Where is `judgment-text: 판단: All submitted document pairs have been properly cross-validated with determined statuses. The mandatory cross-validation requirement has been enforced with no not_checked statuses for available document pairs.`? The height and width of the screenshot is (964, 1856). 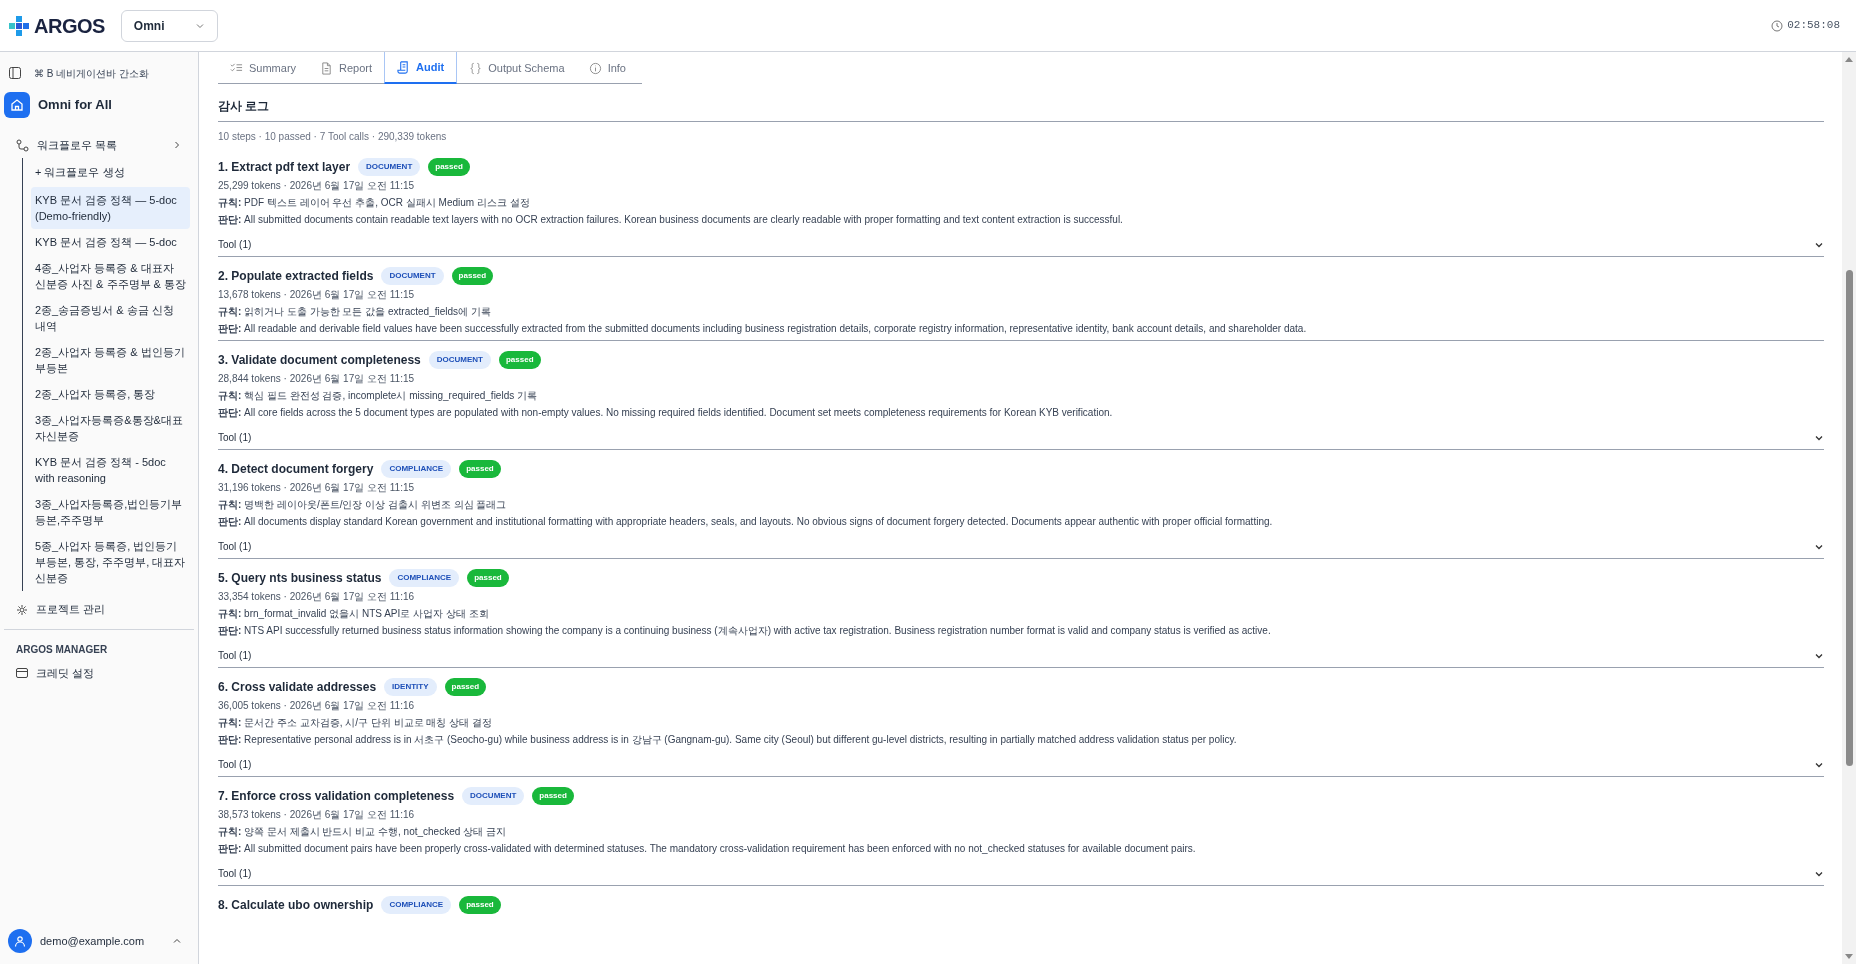 judgment-text: 판단: All submitted document pairs have been properly cross-validated with determined statuses. The mandatory cross-validation requirement has been enforced with no not_checked statuses for available document pairs. is located at coordinates (707, 848).